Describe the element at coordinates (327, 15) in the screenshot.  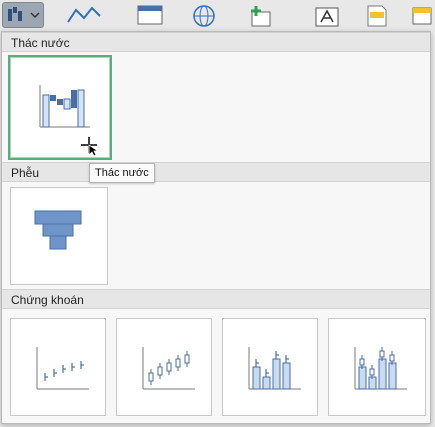
I see `text-box-icon` at that location.